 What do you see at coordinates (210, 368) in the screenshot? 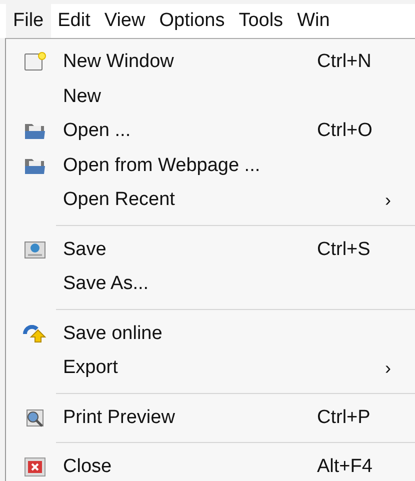
I see `menu-item: Export ›` at bounding box center [210, 368].